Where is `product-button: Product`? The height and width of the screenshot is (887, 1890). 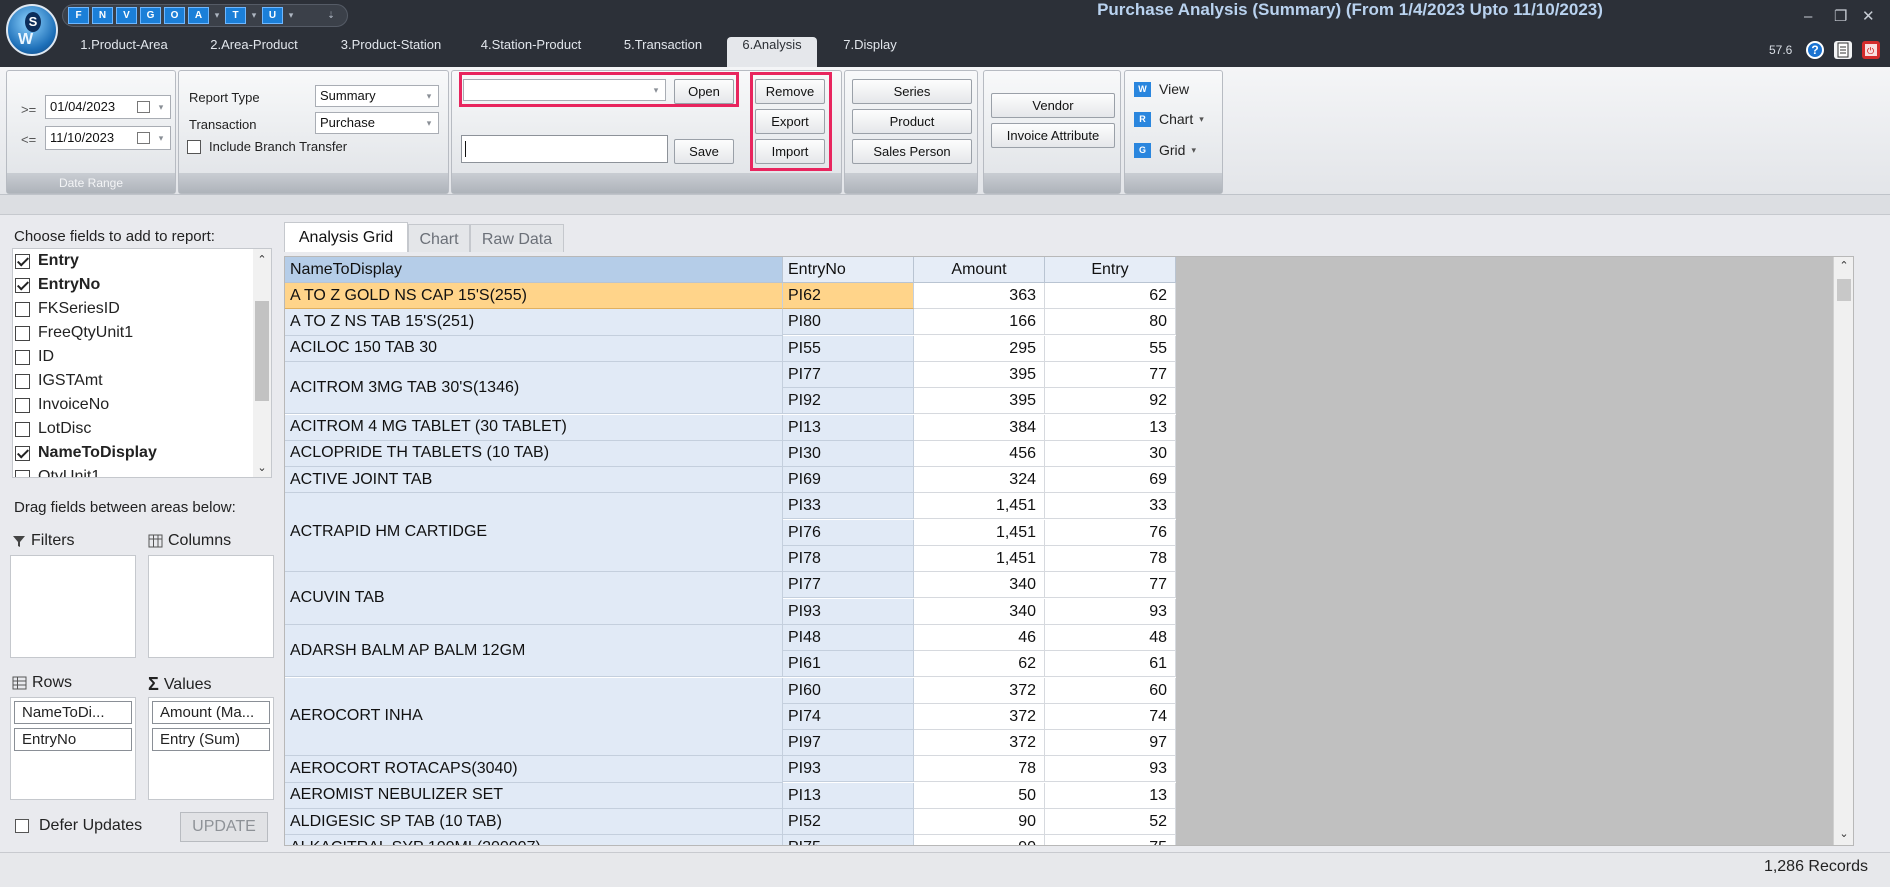
product-button: Product is located at coordinates (912, 121).